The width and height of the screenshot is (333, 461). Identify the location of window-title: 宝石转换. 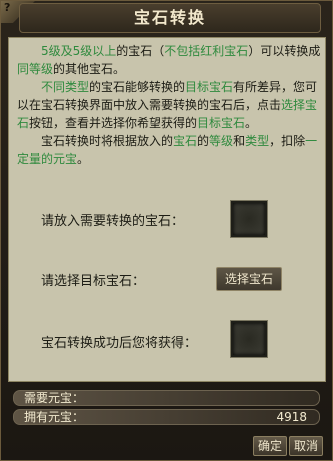
(170, 18).